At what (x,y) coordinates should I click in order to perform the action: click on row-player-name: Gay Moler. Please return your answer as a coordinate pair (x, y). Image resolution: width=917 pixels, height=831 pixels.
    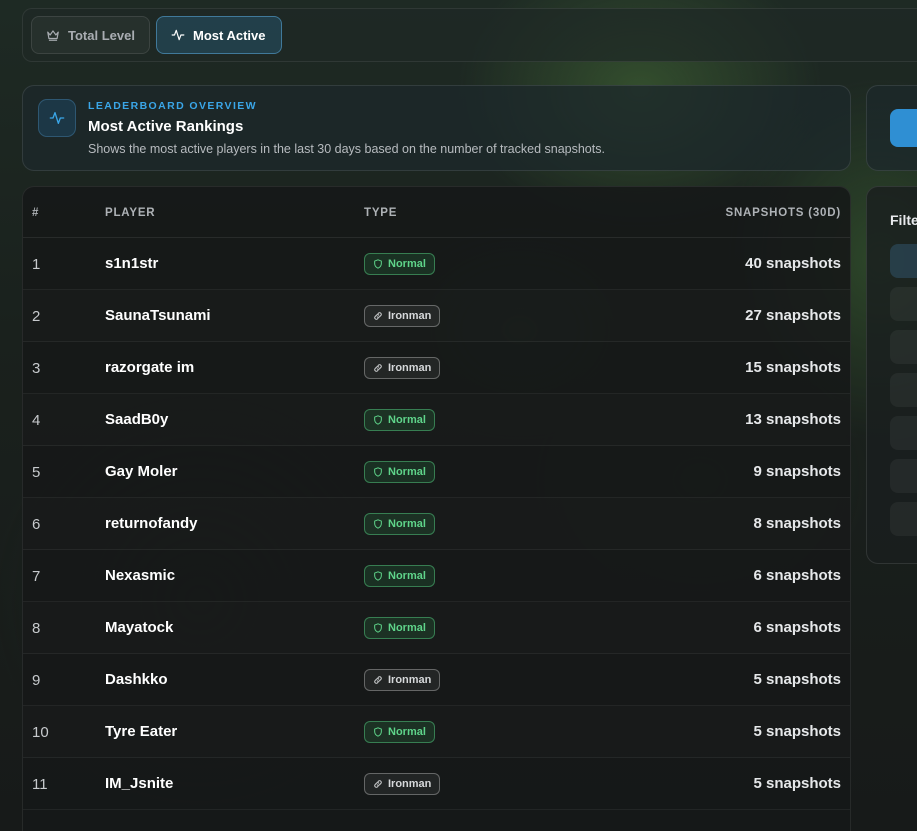
    Looking at the image, I should click on (141, 471).